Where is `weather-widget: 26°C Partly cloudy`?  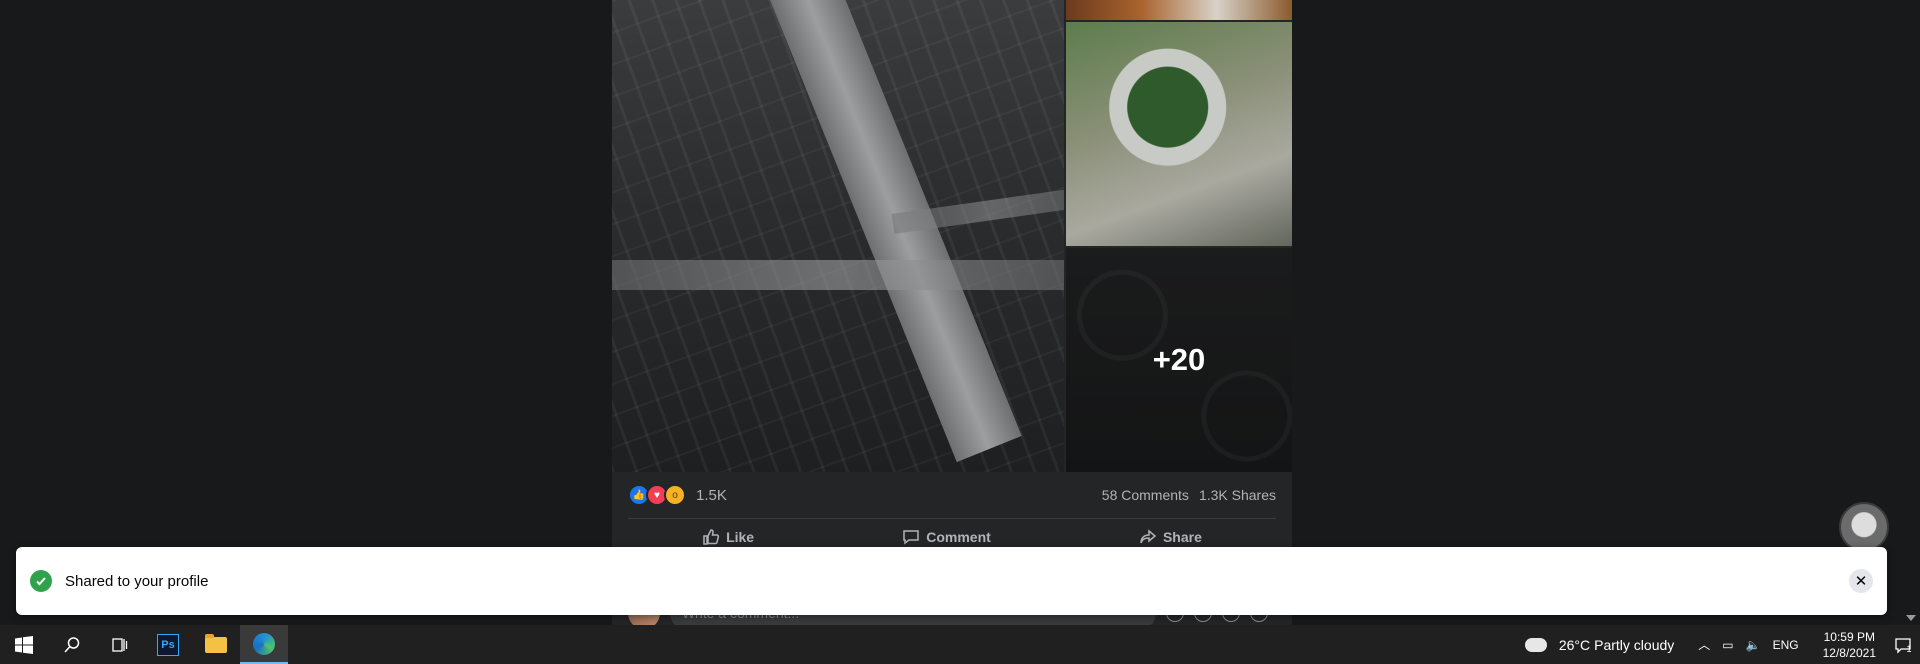 weather-widget: 26°C Partly cloudy is located at coordinates (1599, 642).